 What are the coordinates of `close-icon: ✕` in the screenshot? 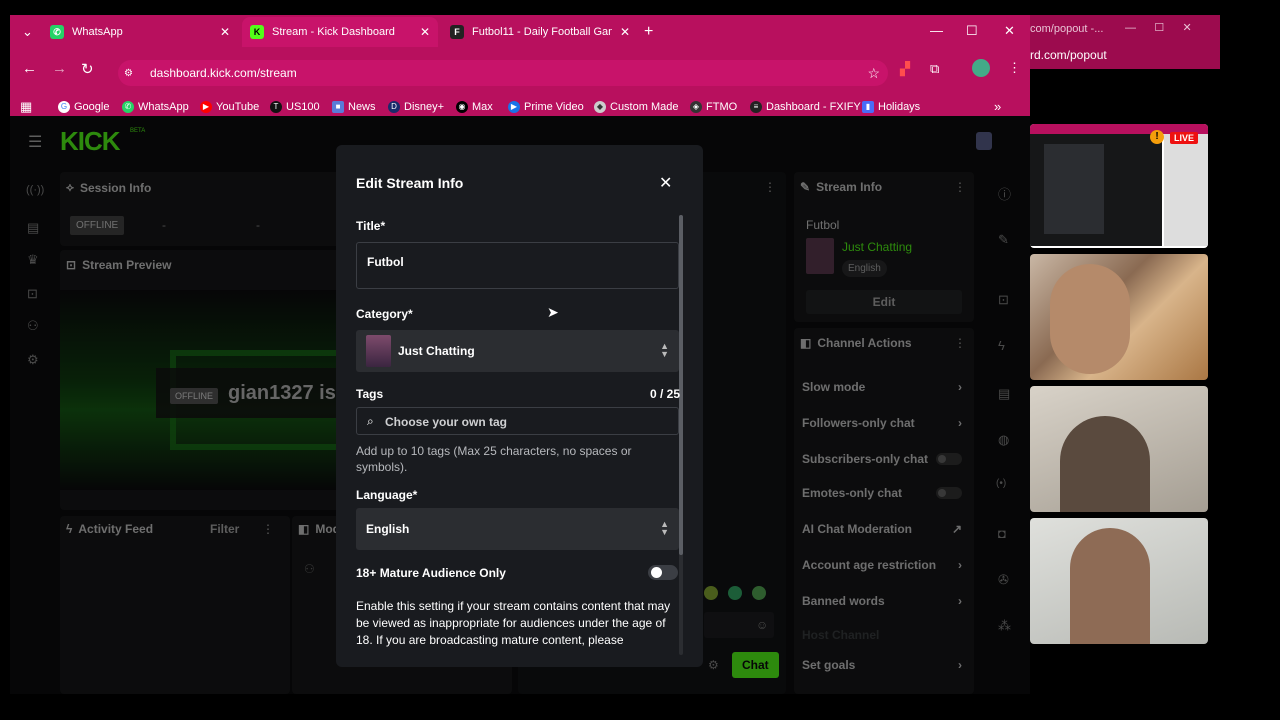 It's located at (665, 183).